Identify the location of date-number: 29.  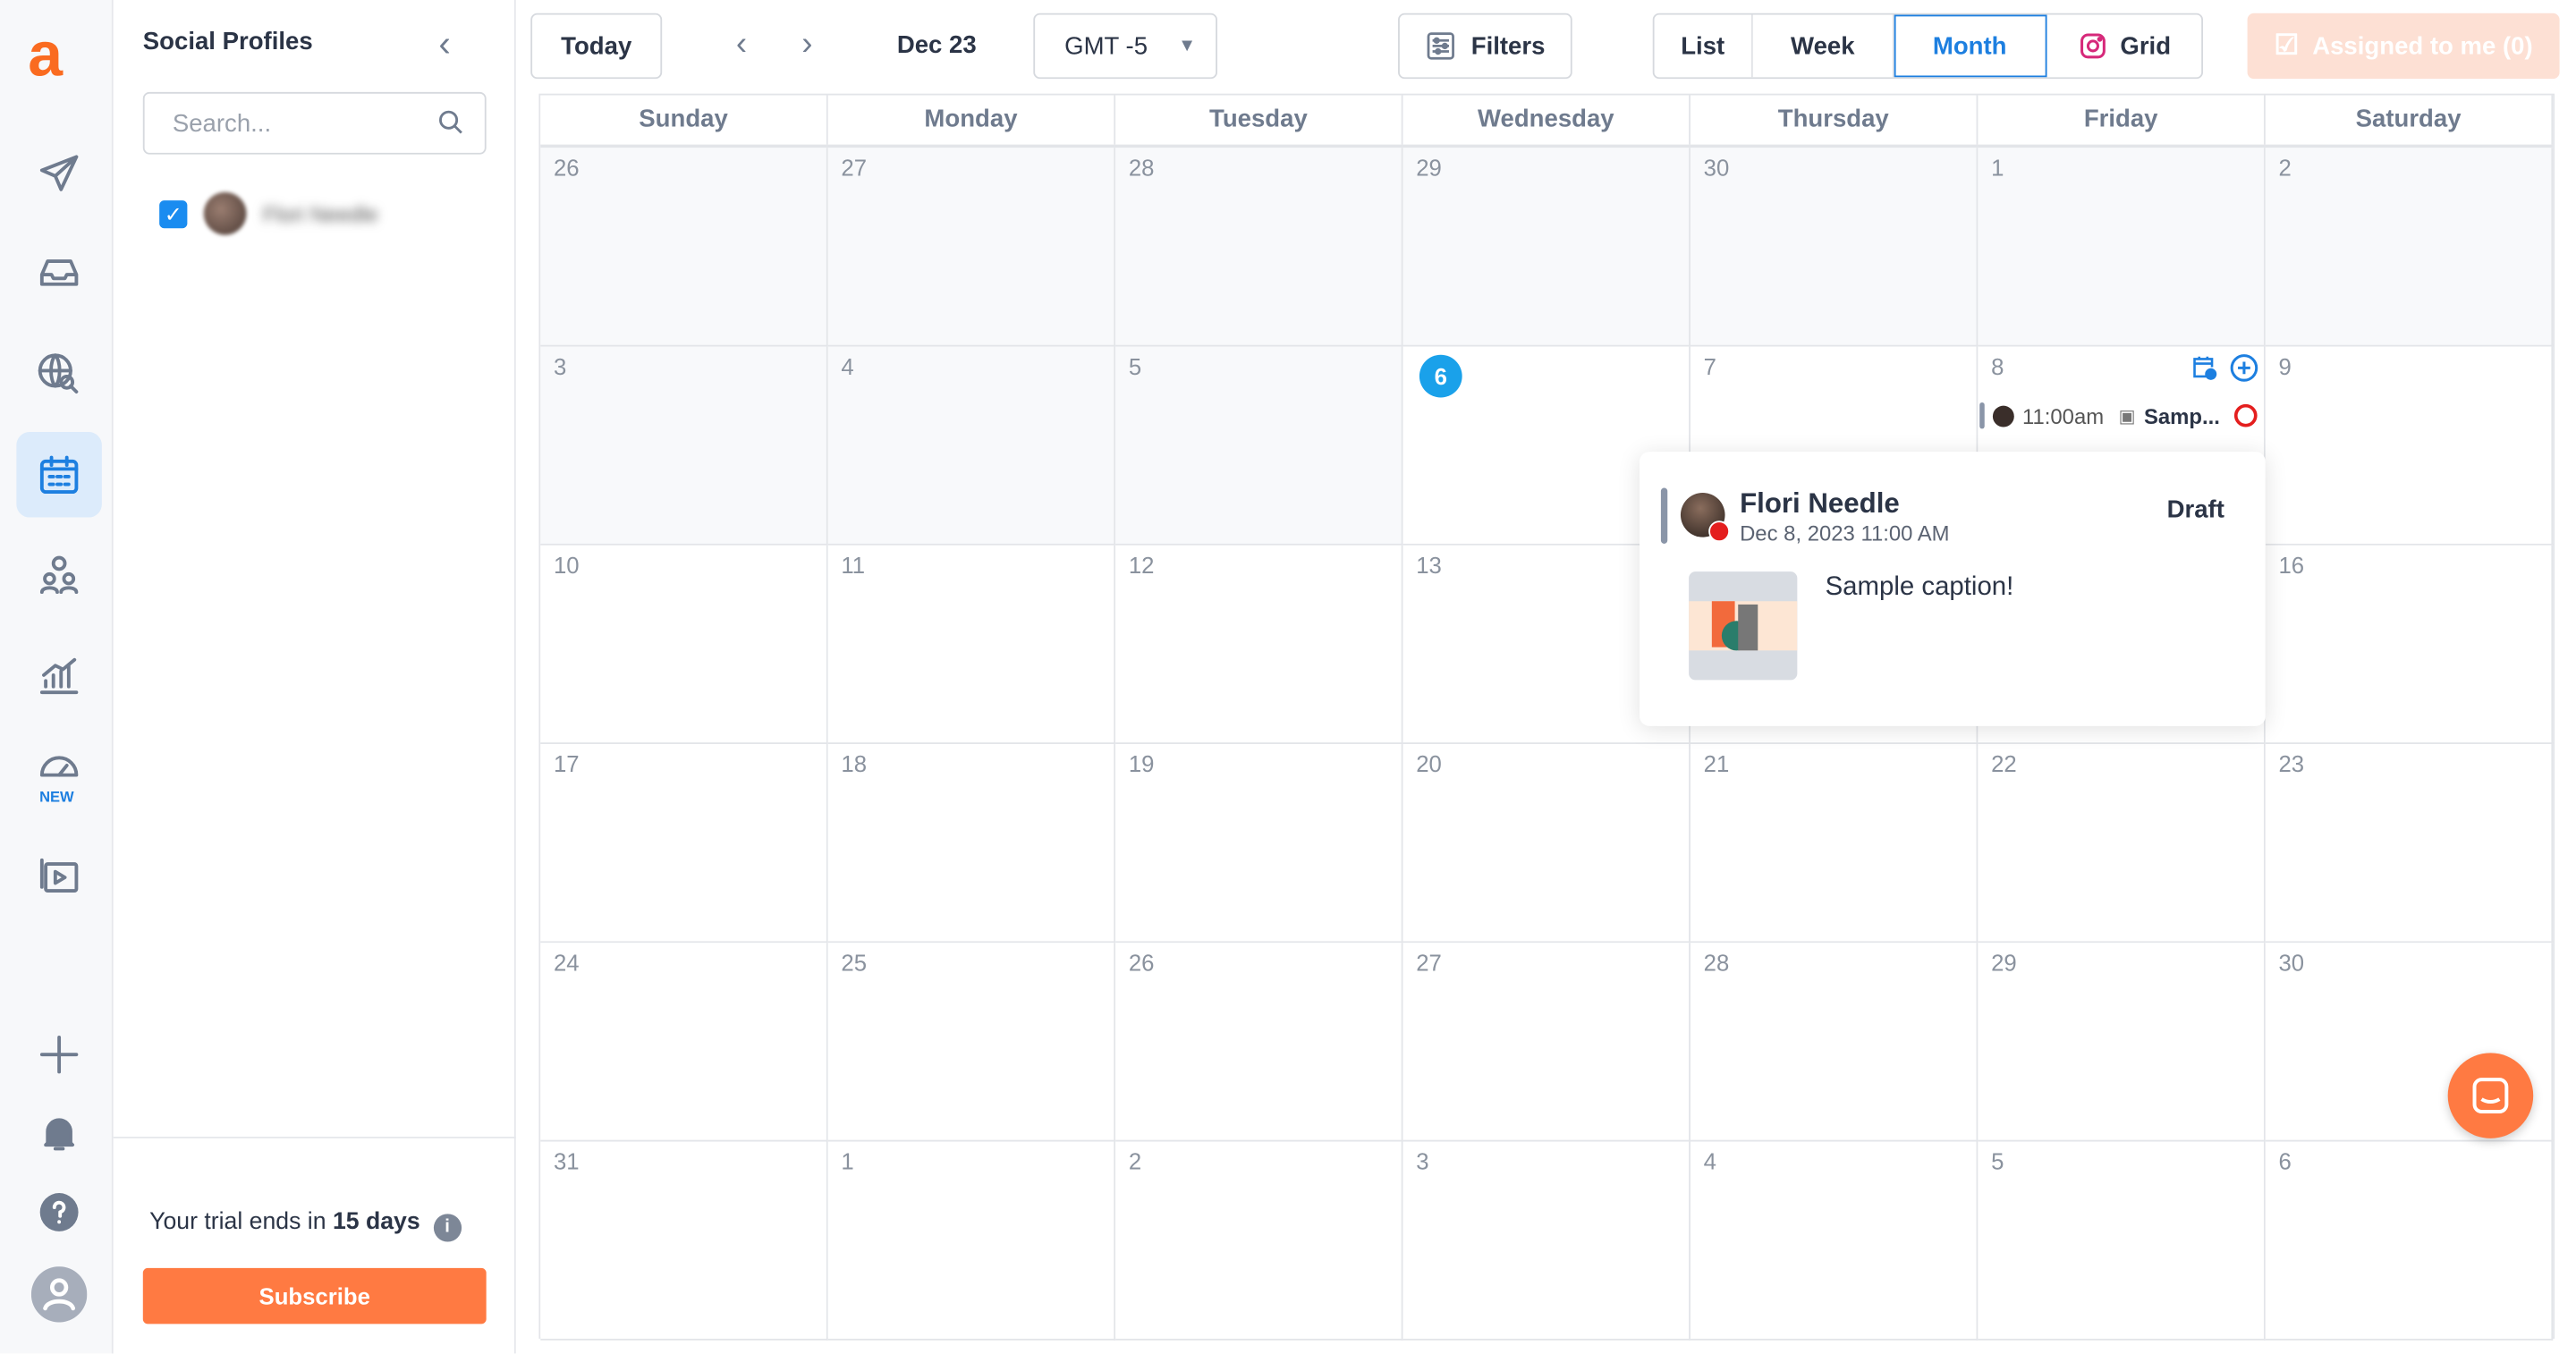
(2004, 962).